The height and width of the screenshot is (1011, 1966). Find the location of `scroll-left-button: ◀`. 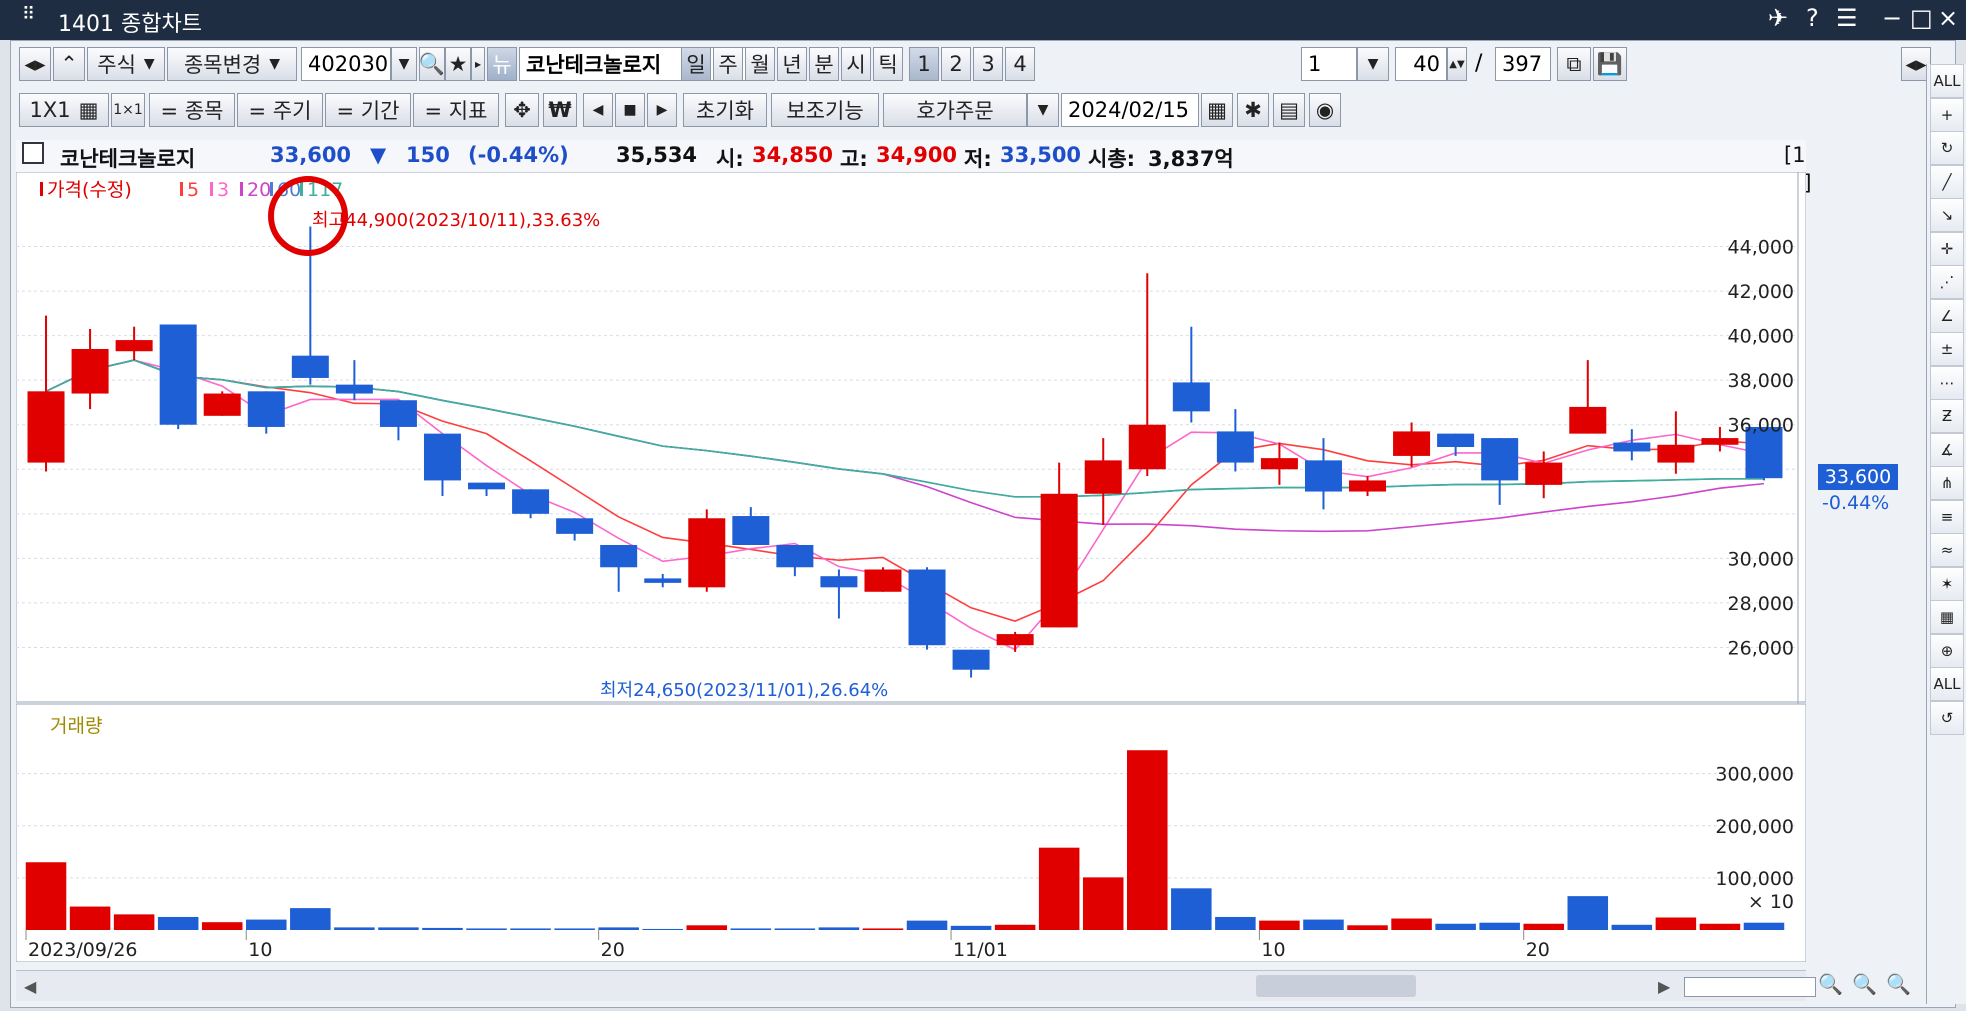

scroll-left-button: ◀ is located at coordinates (598, 110).